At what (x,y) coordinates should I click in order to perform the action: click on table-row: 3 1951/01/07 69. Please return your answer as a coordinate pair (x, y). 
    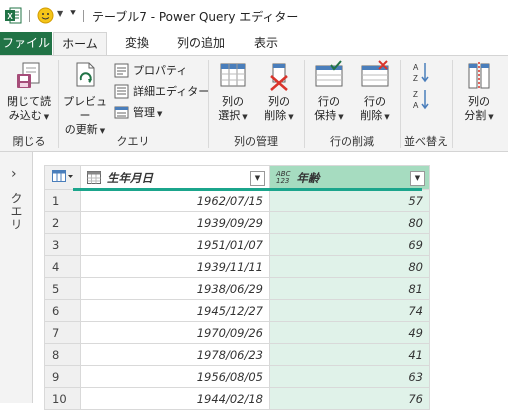
    Looking at the image, I should click on (237, 244).